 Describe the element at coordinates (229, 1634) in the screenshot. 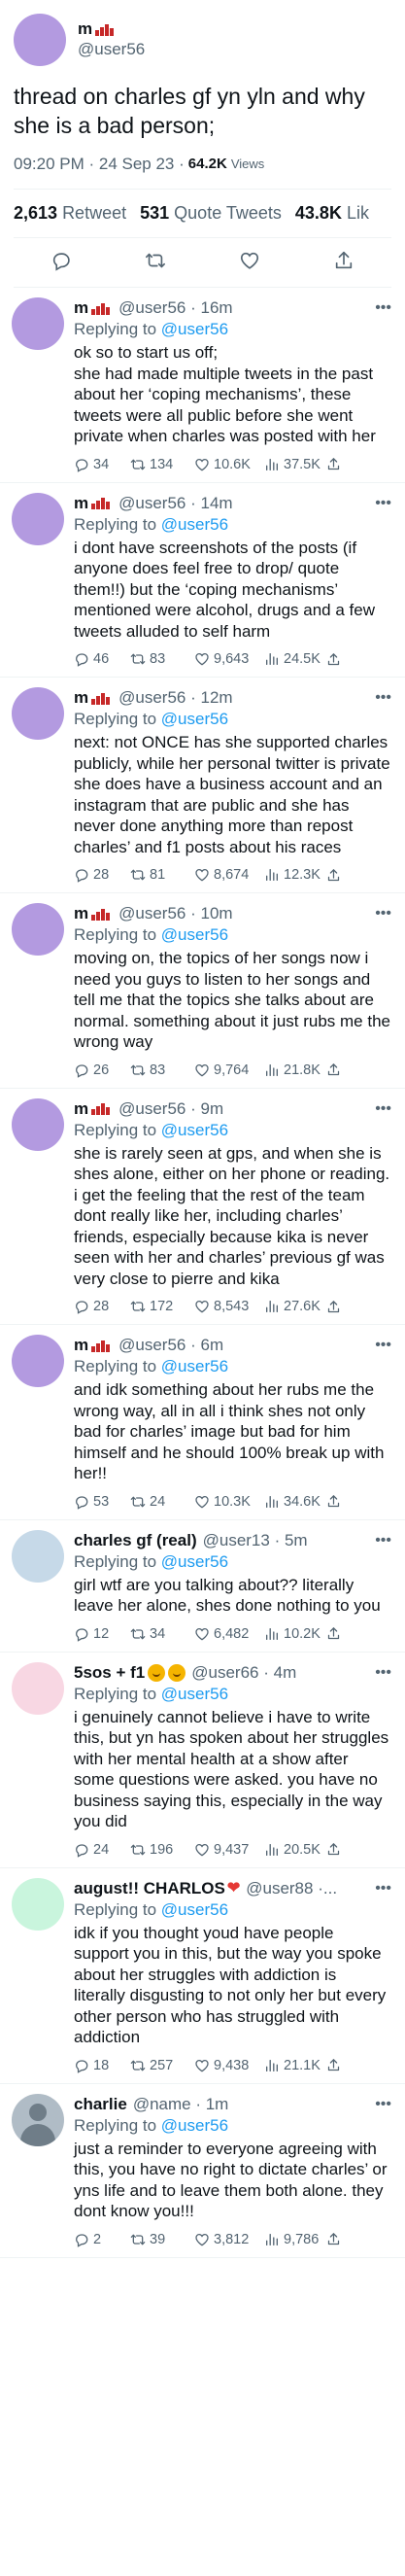

I see `like-button: 6,482` at that location.